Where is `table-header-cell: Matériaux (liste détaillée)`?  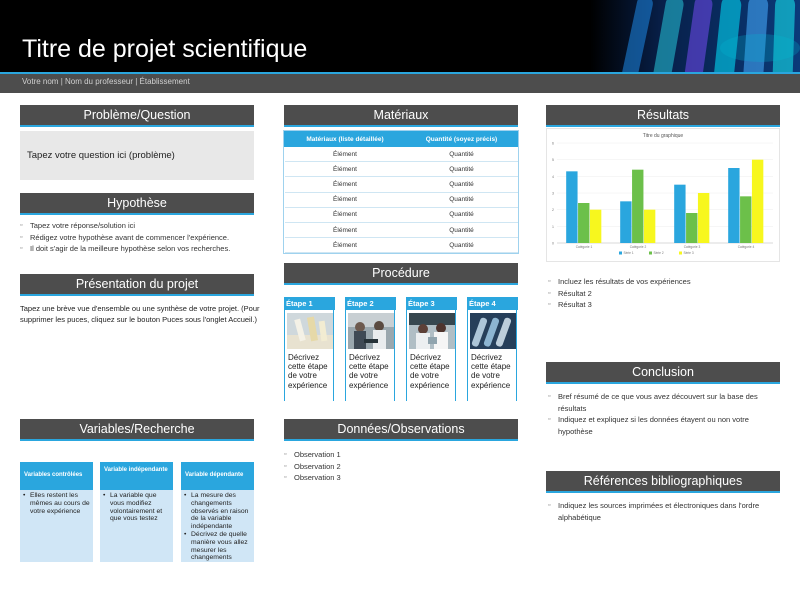
table-header-cell: Matériaux (liste détaillée) is located at coordinates (345, 139).